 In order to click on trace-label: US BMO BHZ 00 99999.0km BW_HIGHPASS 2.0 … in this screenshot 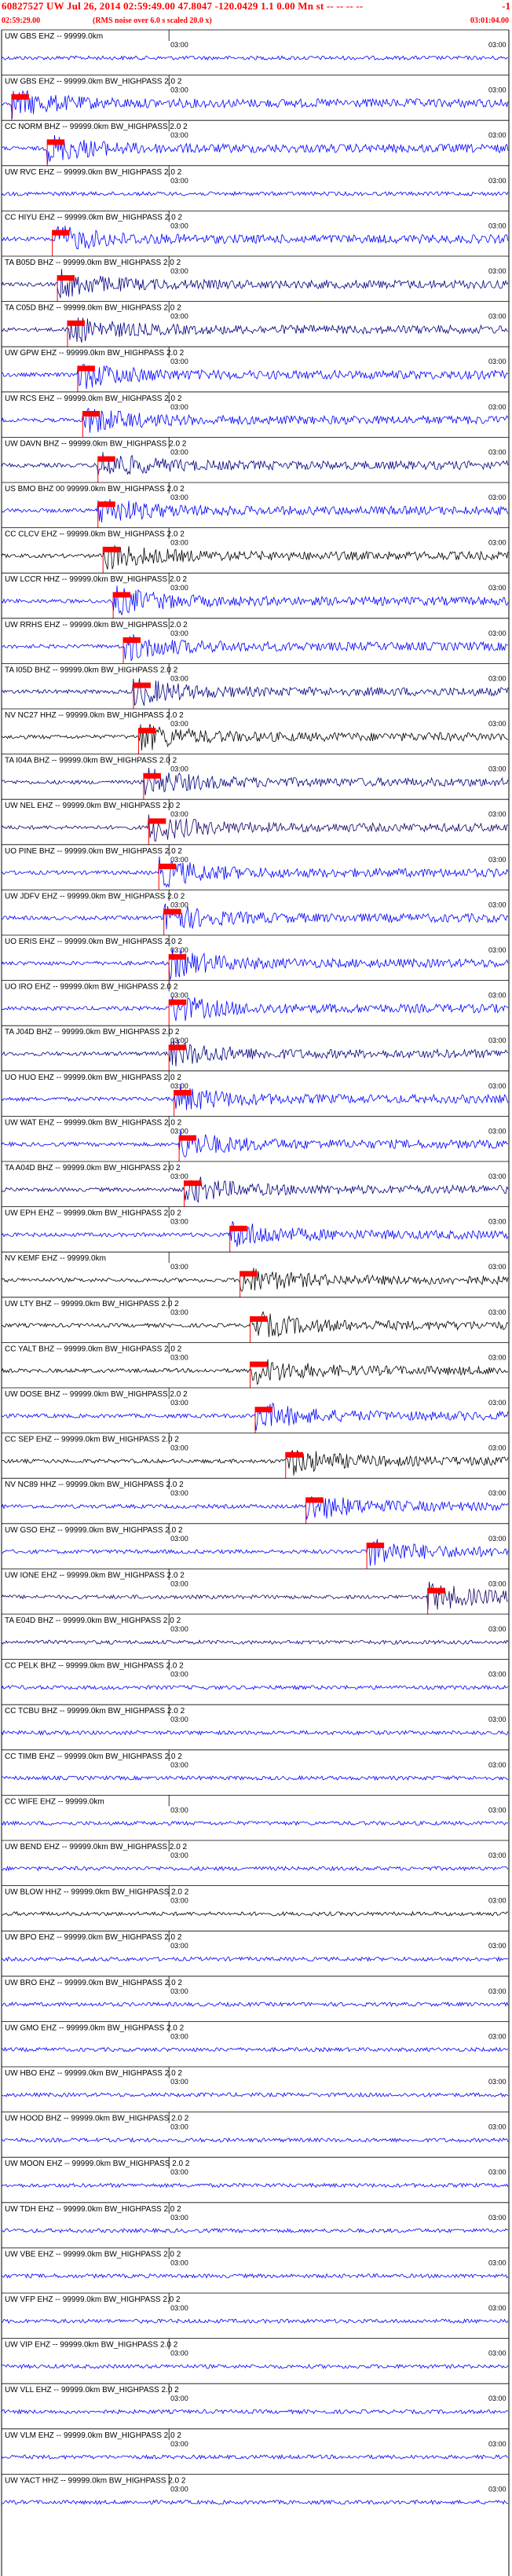, I will do `click(95, 489)`.